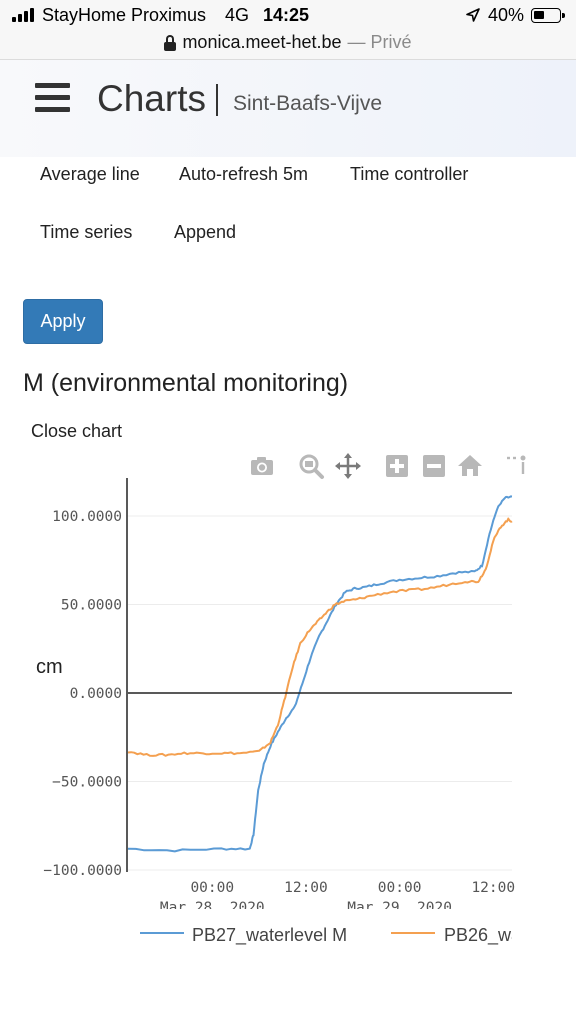  What do you see at coordinates (124, 15) in the screenshot?
I see `carrier-name: StayHome Proximus` at bounding box center [124, 15].